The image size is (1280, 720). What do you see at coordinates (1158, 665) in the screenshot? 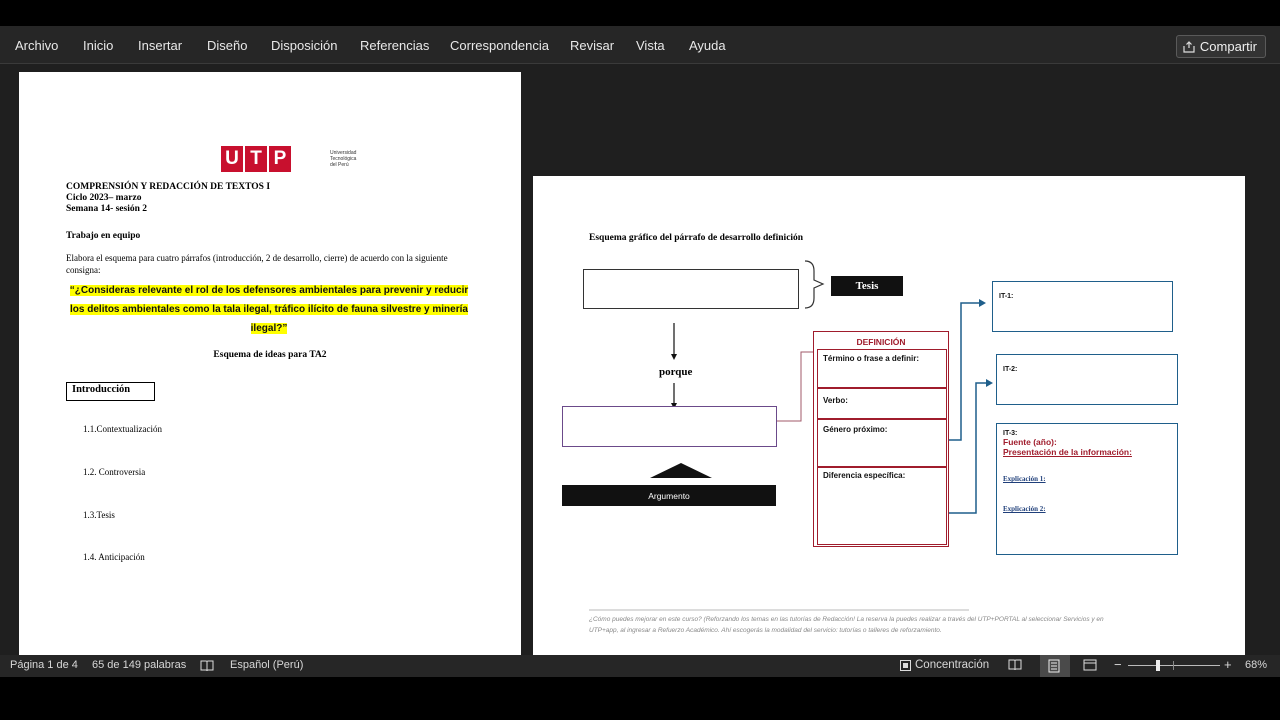
I see `zoom-slider-thumb` at bounding box center [1158, 665].